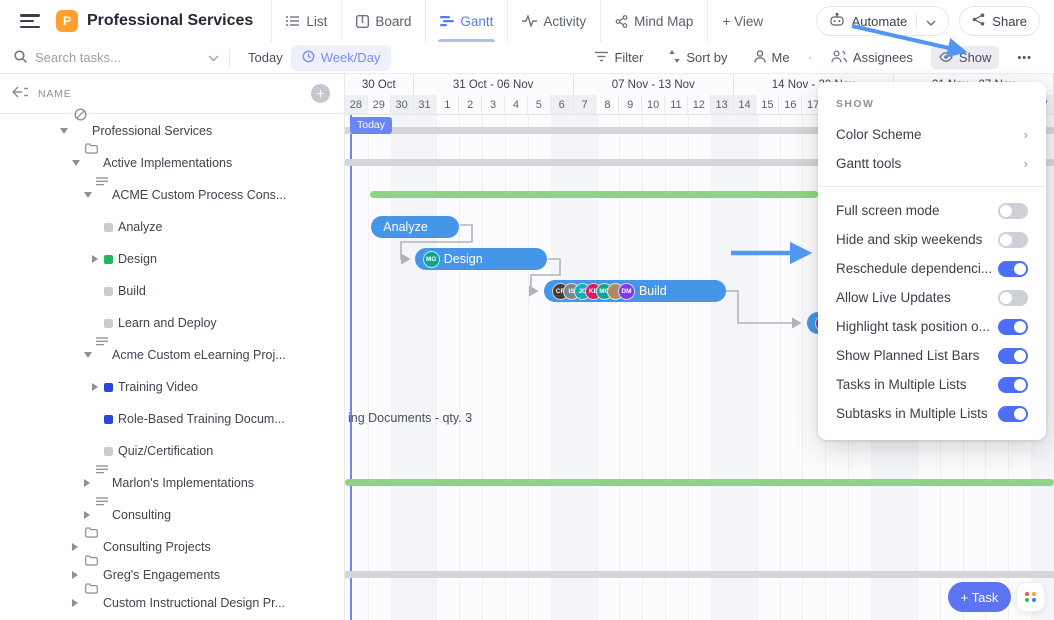 The image size is (1054, 620). Describe the element at coordinates (172, 387) in the screenshot. I see `sidebar-row-training-video: Training Video` at that location.